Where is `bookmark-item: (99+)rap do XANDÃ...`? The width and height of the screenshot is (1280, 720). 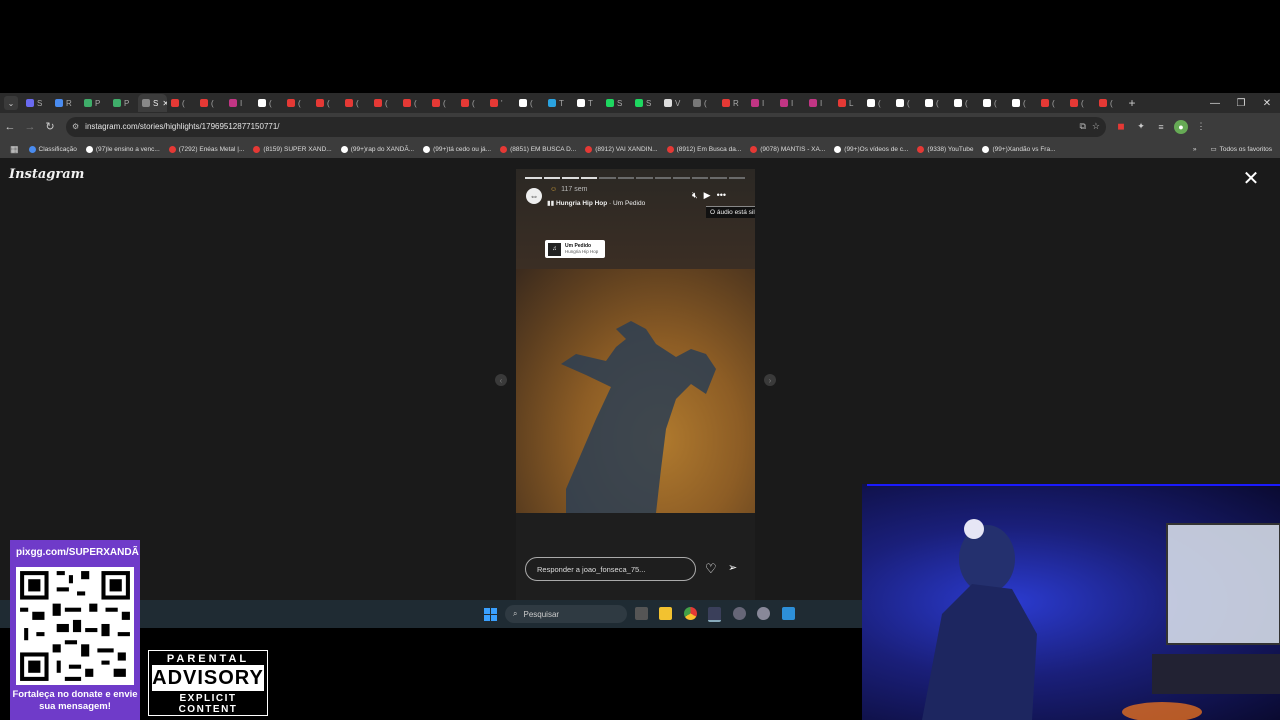 bookmark-item: (99+)rap do XANDÃ... is located at coordinates (377, 149).